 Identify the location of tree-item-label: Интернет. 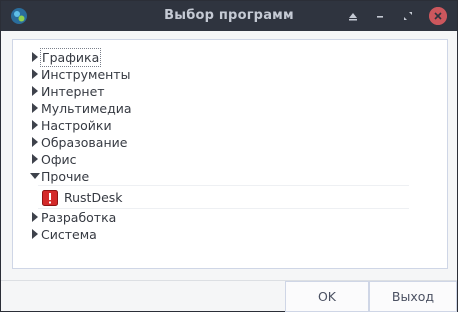
(73, 91).